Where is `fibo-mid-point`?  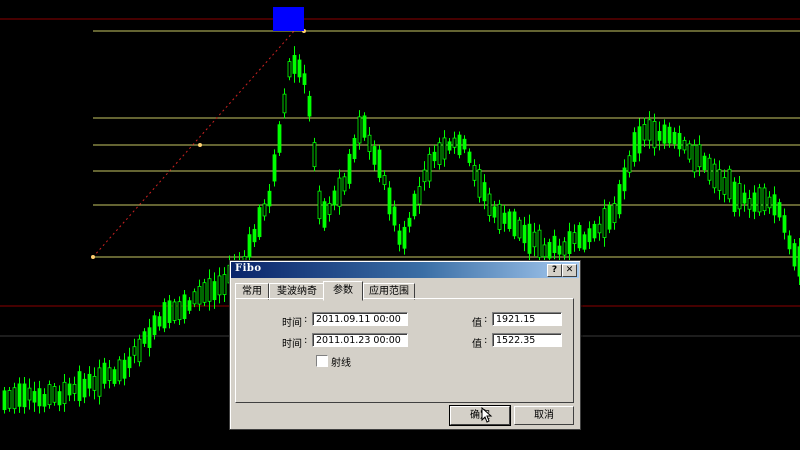 fibo-mid-point is located at coordinates (200, 145).